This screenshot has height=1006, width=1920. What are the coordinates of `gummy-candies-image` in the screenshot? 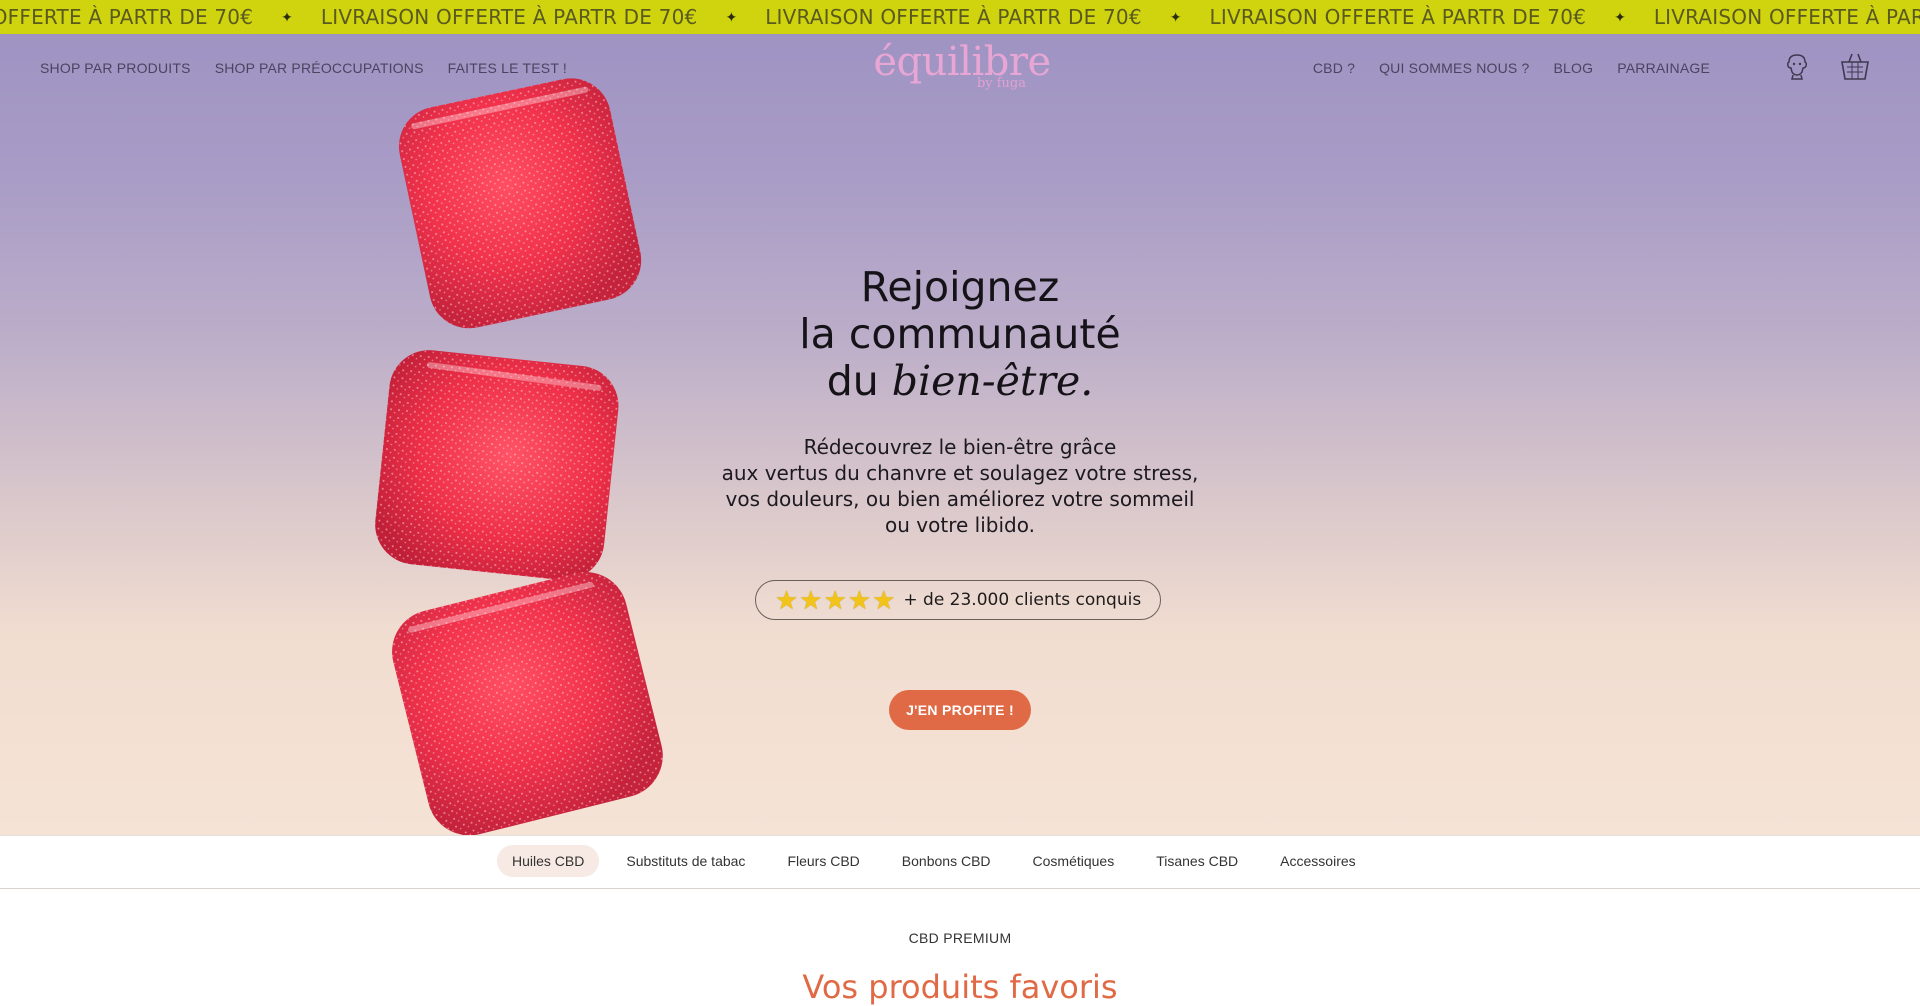 It's located at (519, 456).